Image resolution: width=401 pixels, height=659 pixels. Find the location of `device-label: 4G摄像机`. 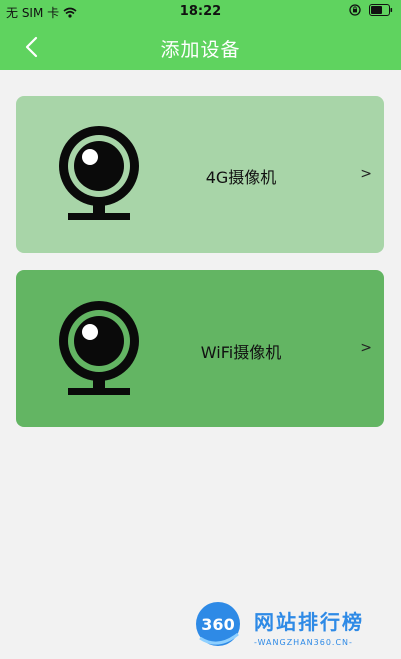

device-label: 4G摄像机 is located at coordinates (241, 177).